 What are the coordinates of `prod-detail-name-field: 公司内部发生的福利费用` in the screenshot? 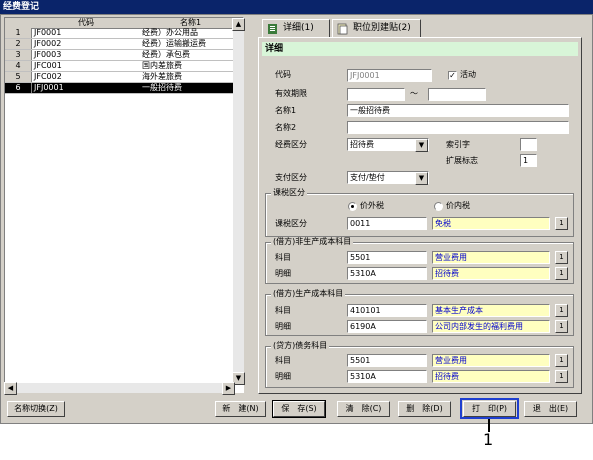 It's located at (491, 326).